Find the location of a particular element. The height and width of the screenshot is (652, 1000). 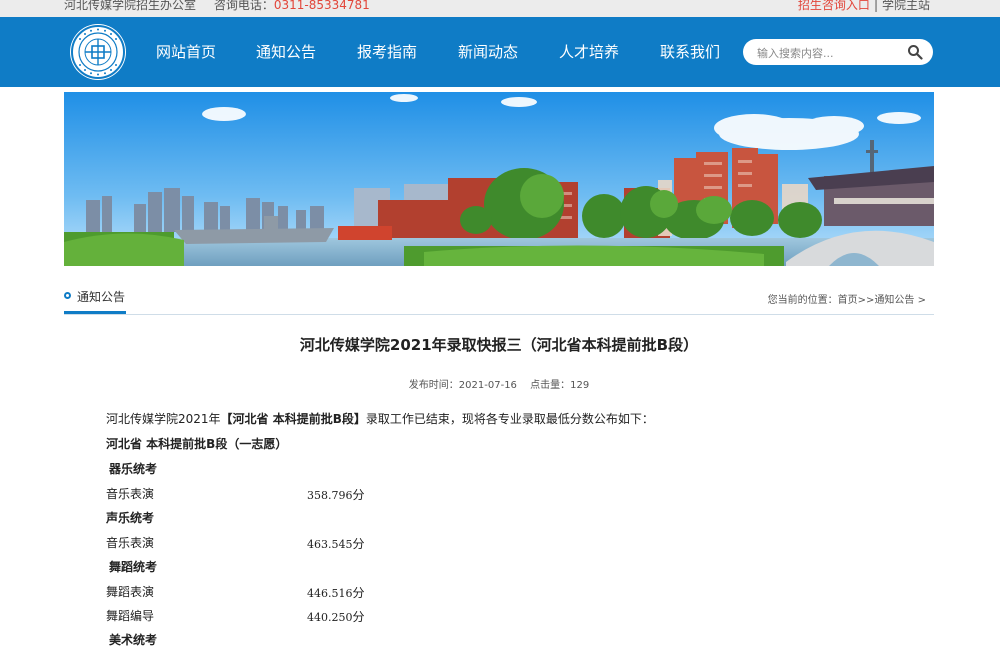

group-heading: 美术统考 is located at coordinates (133, 640).